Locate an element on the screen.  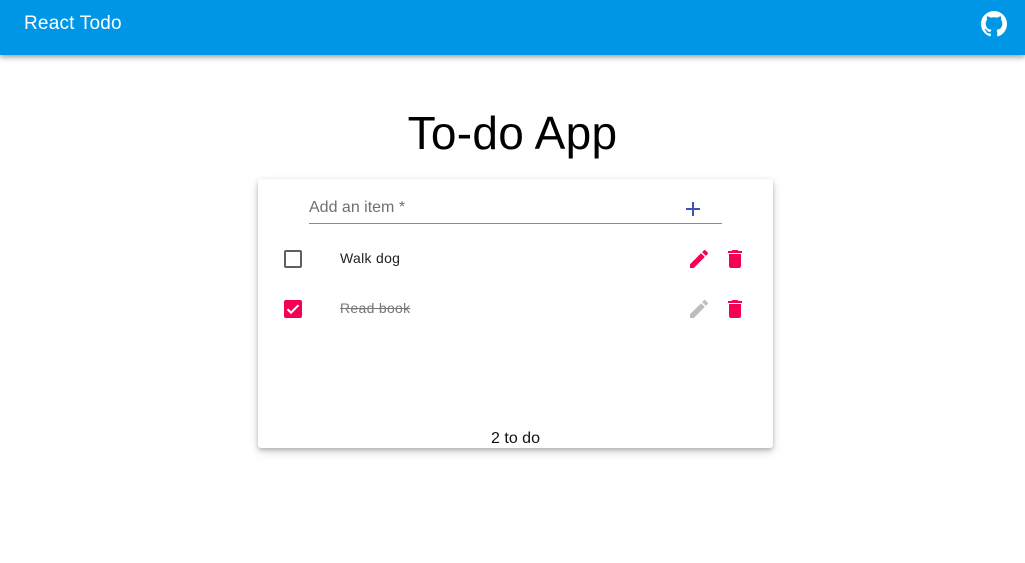
page-title: To-do App is located at coordinates (512, 133).